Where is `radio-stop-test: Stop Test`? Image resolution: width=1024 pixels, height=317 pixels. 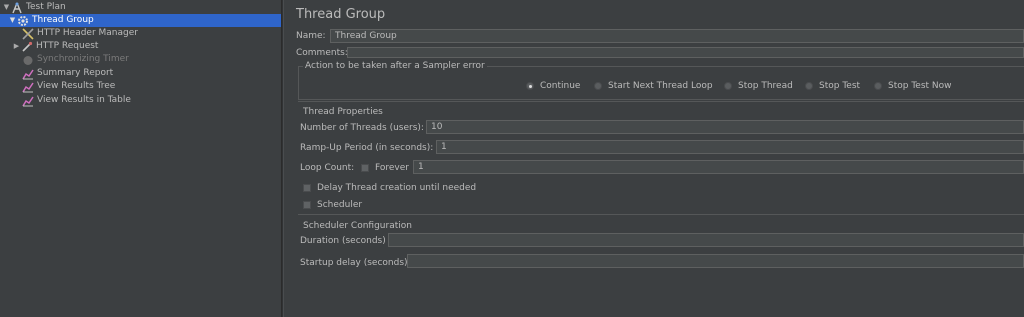 radio-stop-test: Stop Test is located at coordinates (832, 86).